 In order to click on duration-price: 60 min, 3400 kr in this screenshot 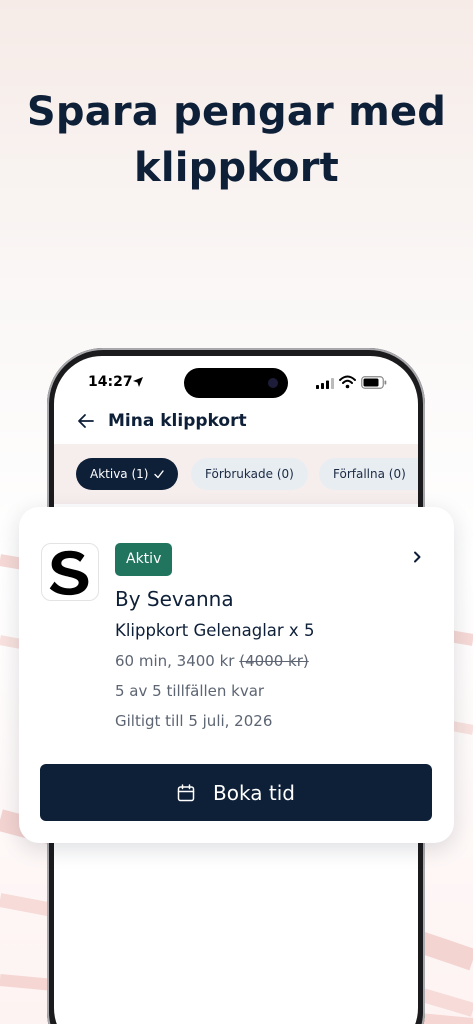, I will do `click(175, 661)`.